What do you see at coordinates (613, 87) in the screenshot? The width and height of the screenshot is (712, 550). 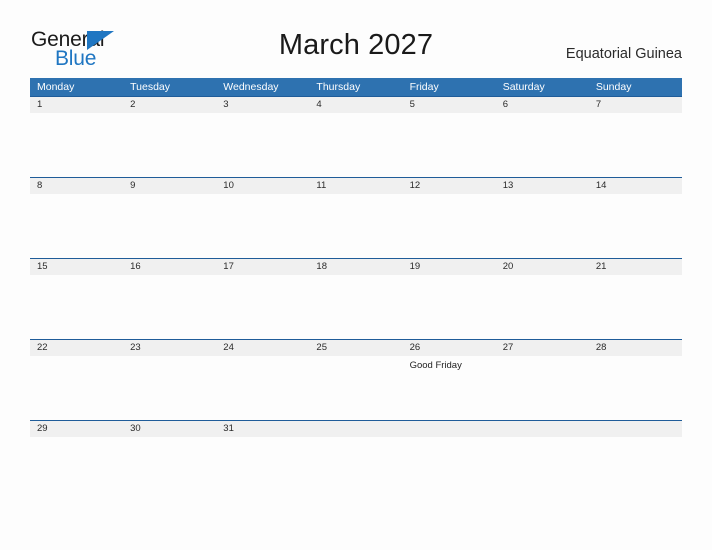 I see `weekday-header-sunday: Sunday` at bounding box center [613, 87].